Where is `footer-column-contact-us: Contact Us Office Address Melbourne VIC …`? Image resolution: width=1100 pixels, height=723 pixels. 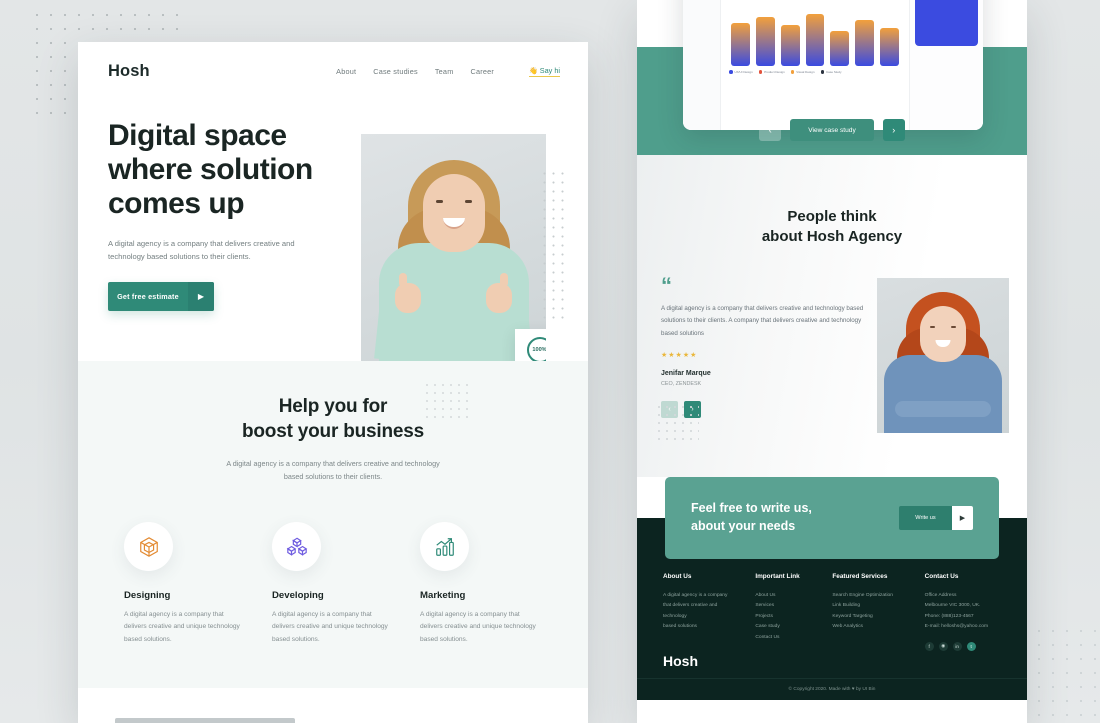
footer-column-contact-us: Contact Us Office Address Melbourne VIC … is located at coordinates (962, 620).